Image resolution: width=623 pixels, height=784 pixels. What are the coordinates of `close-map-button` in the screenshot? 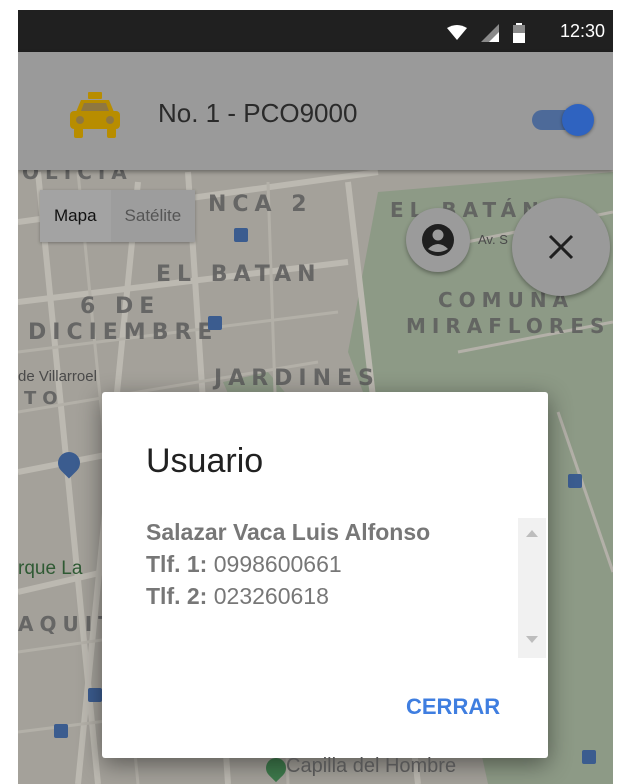 It's located at (561, 247).